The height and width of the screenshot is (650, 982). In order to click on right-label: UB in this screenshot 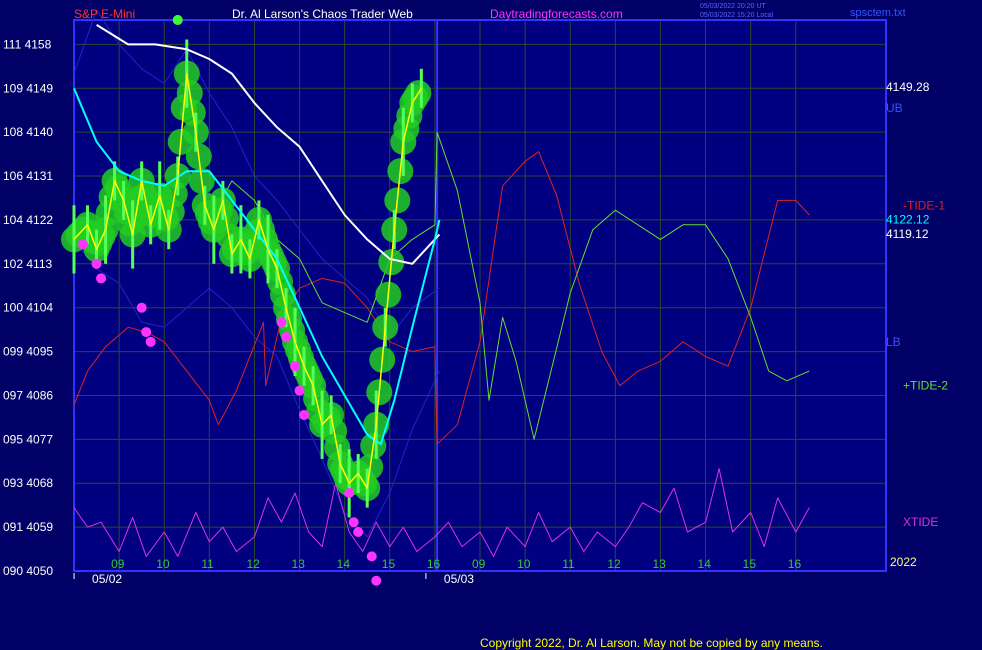, I will do `click(894, 108)`.